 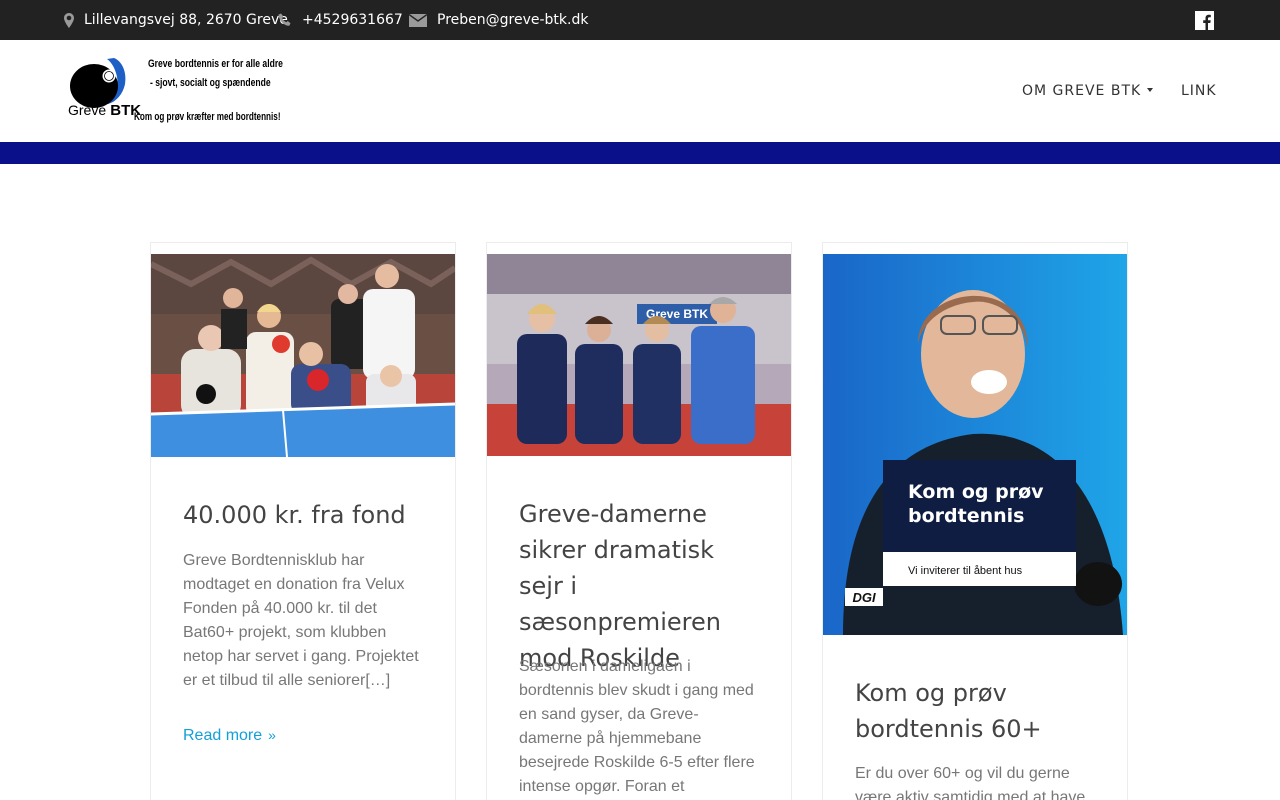 I want to click on logo-brand-prefix: Greve, so click(x=87, y=110).